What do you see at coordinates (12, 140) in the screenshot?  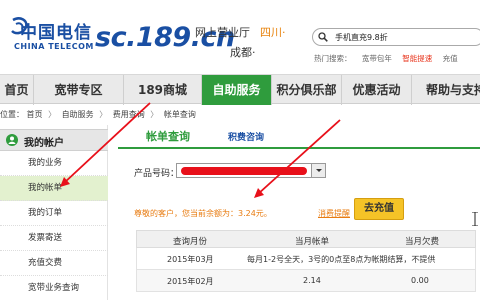 I see `user-icon` at bounding box center [12, 140].